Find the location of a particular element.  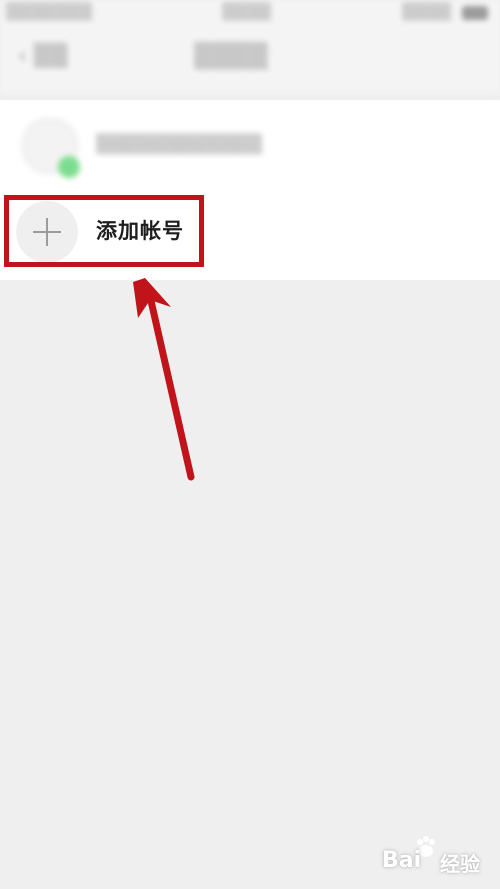

time-blur: ▒▒▒▒ is located at coordinates (247, 11).